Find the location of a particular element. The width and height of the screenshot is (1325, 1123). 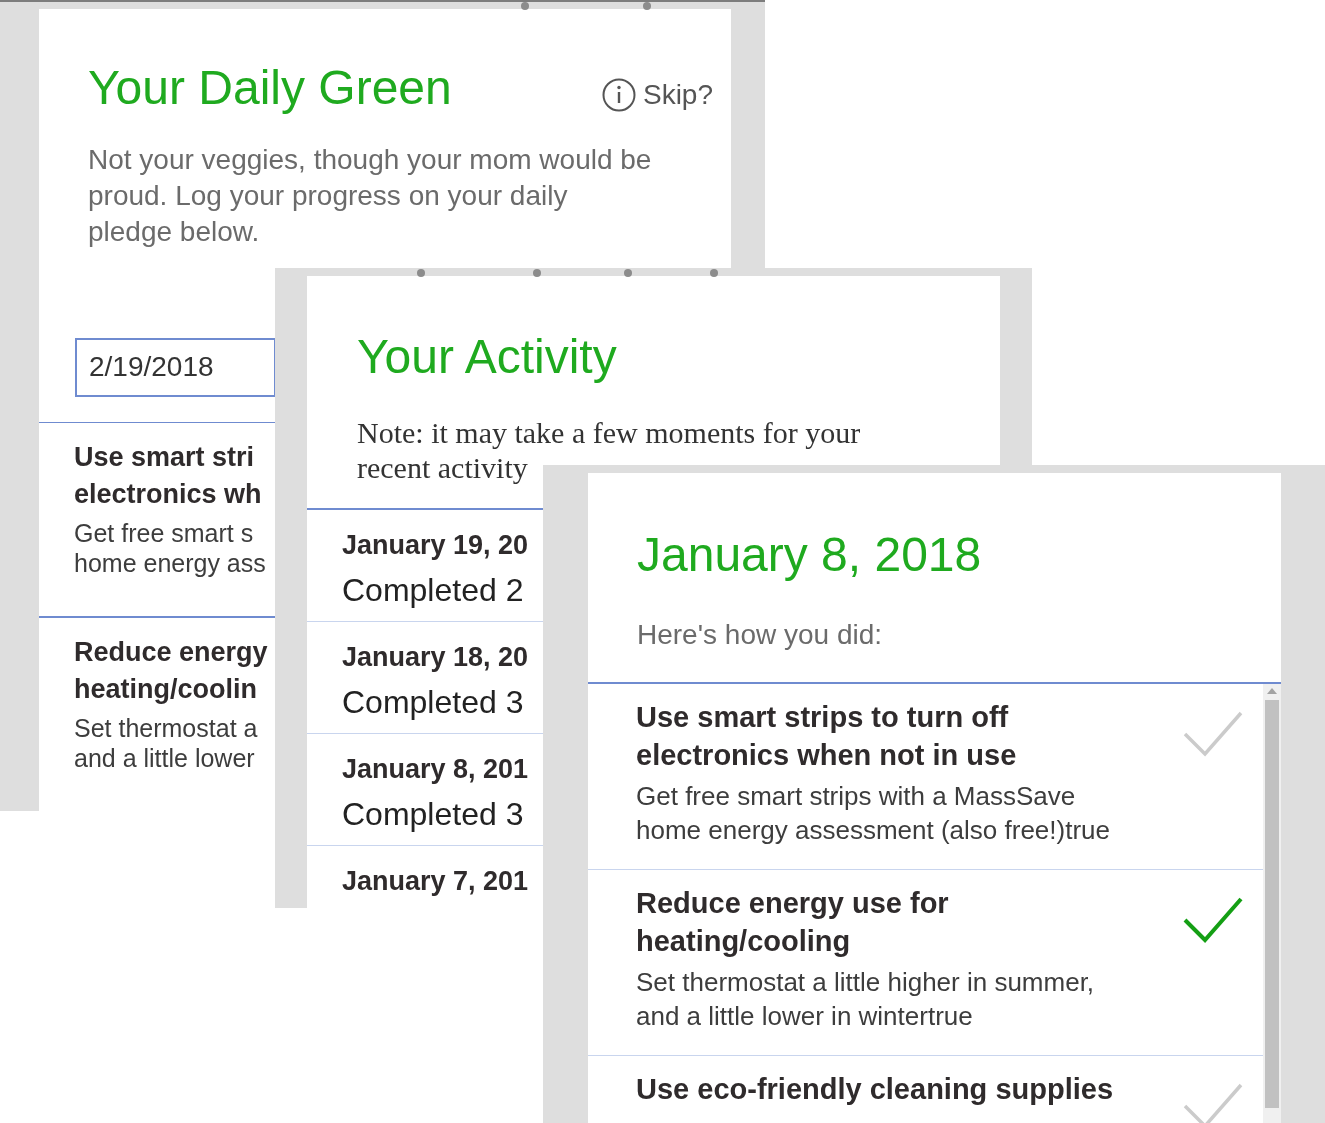

pledge-title: Reduce energy heating/coolin is located at coordinates (171, 671).